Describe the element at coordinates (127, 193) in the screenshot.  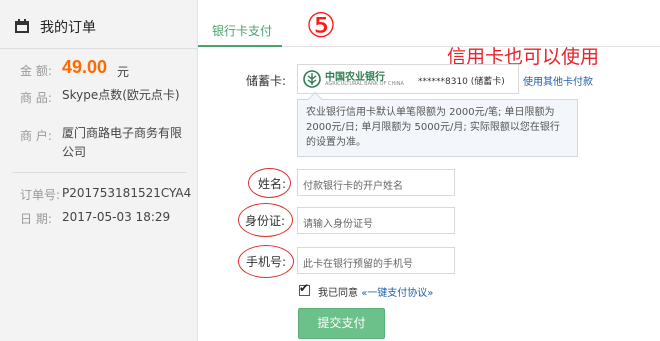
I see `order-number-value: P201753181521CYA4` at that location.